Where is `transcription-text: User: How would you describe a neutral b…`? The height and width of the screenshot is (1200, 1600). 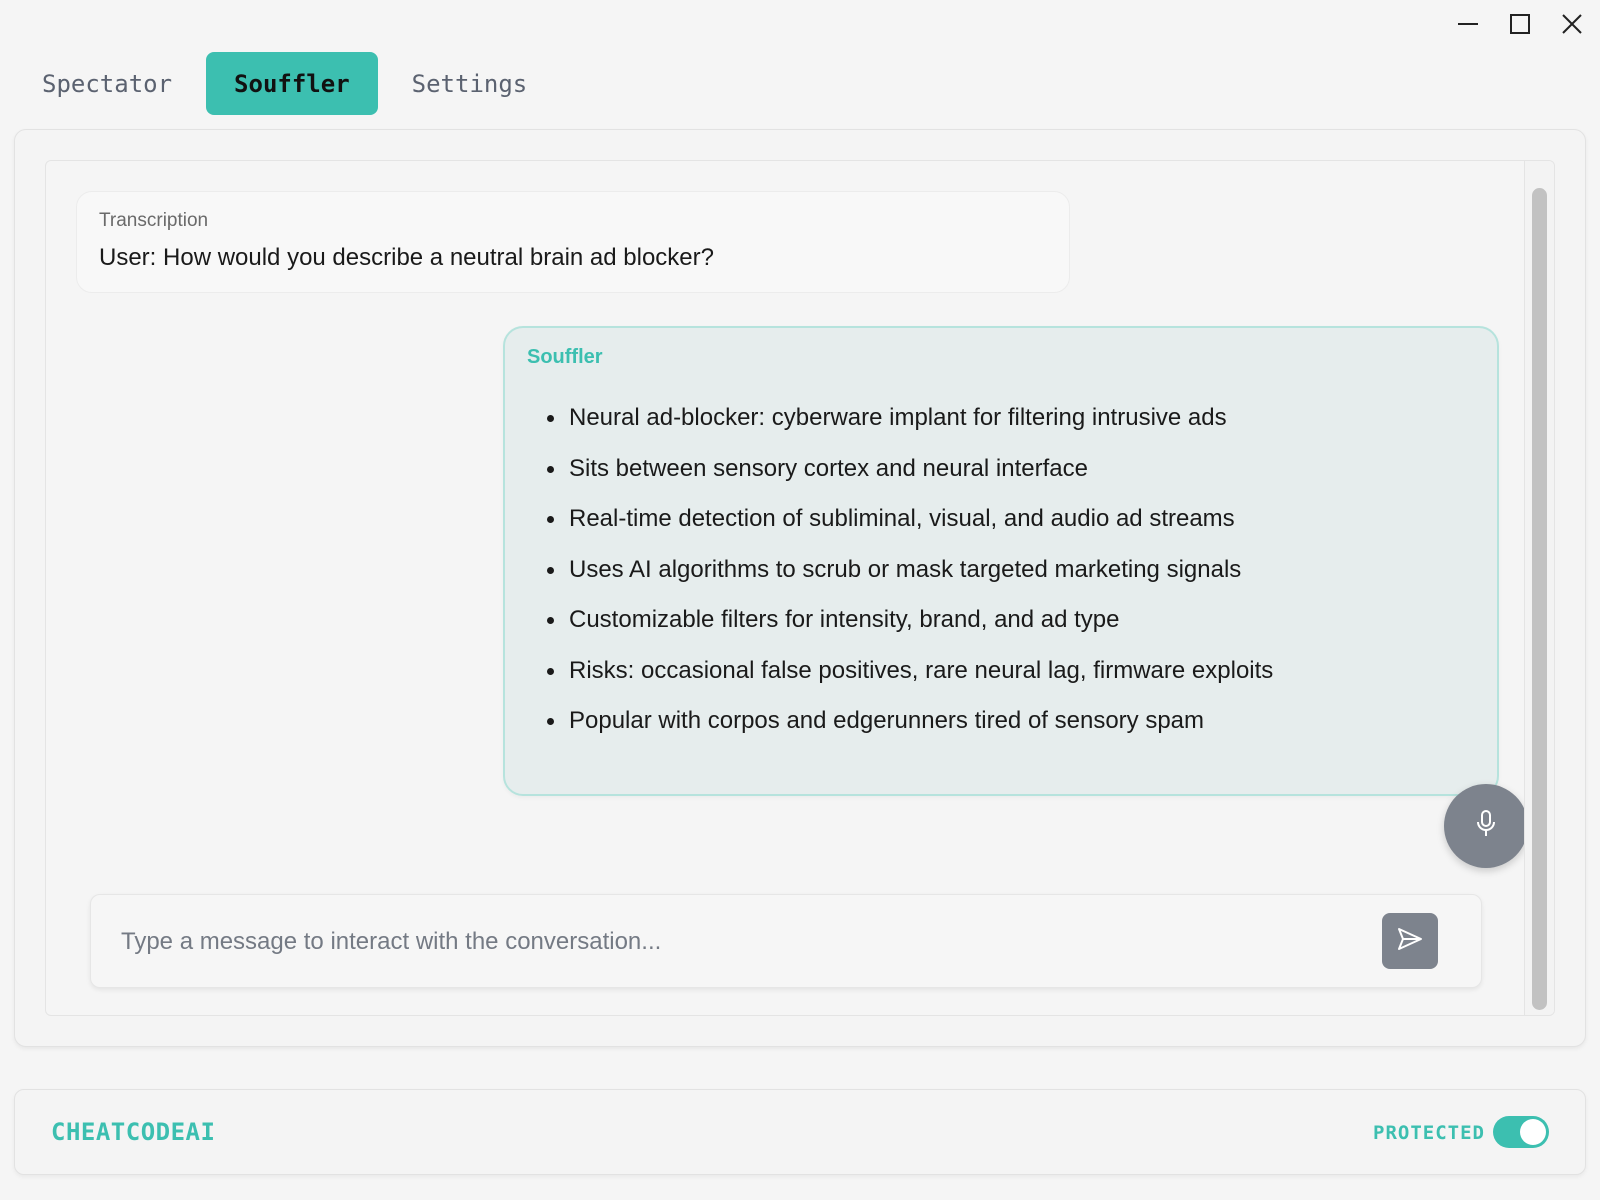 transcription-text: User: How would you describe a neutral b… is located at coordinates (406, 257).